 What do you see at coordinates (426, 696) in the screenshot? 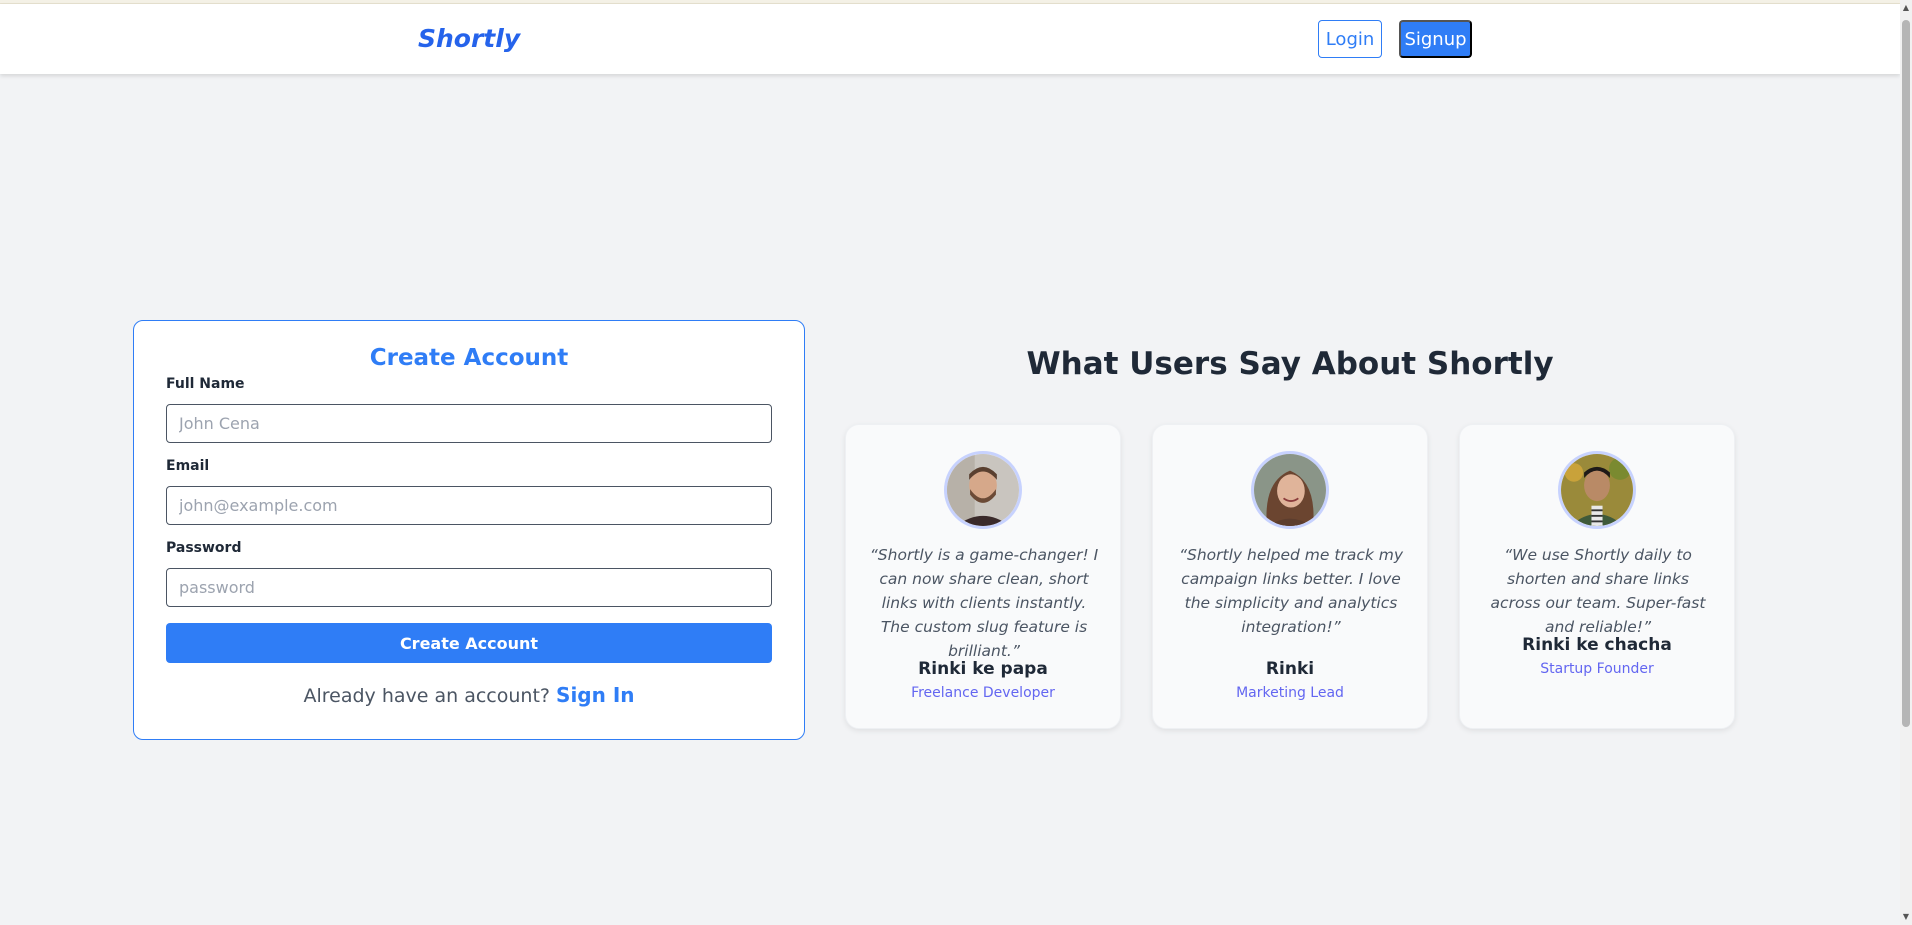
I see `signin-prompt: Already have an account?` at bounding box center [426, 696].